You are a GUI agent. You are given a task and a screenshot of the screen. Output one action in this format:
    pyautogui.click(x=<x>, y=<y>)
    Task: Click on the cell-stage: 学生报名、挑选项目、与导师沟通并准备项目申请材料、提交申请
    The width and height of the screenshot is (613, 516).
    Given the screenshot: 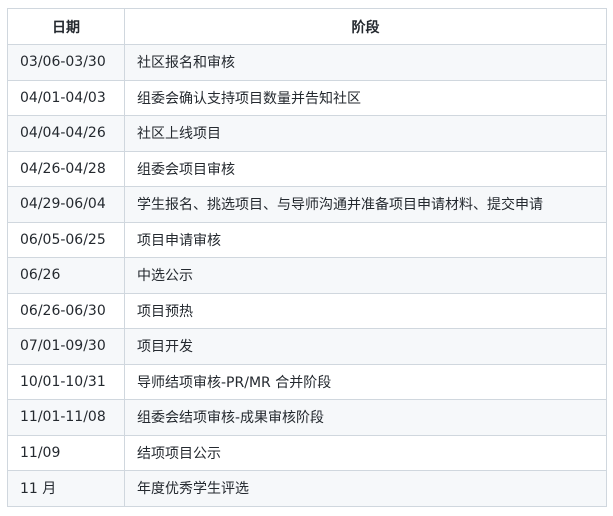 What is the action you would take?
    pyautogui.click(x=365, y=204)
    